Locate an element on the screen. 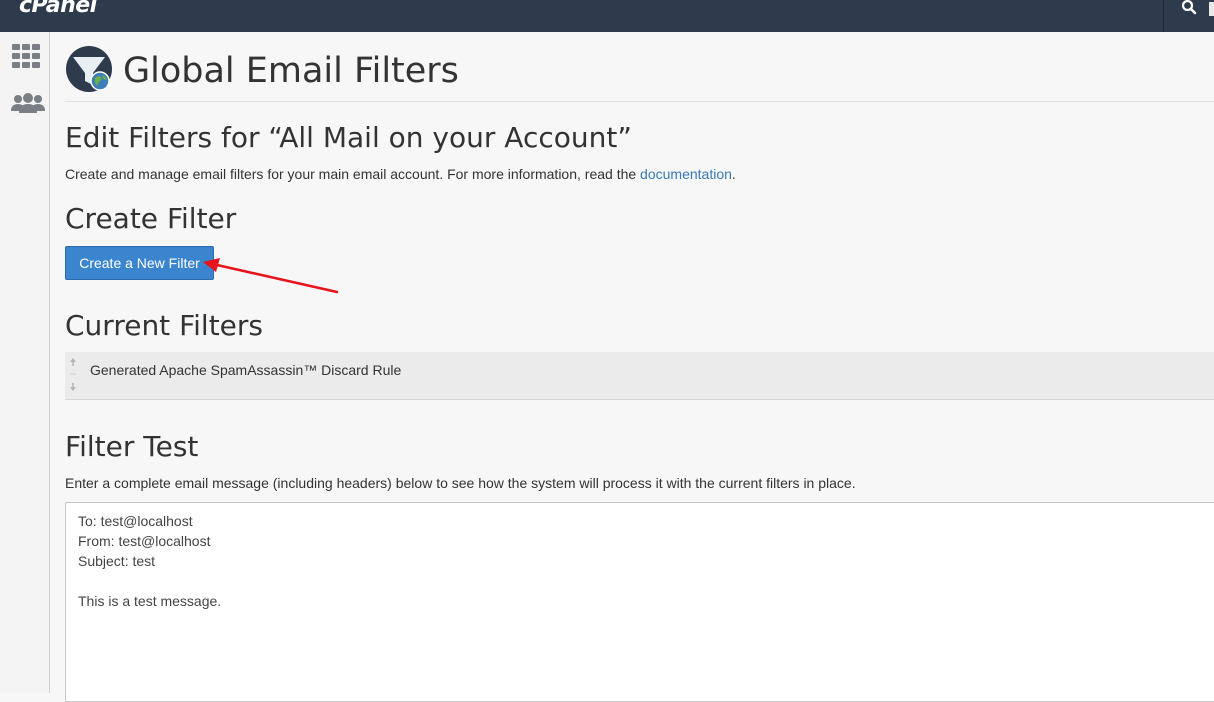 This screenshot has height=702, width=1214. create-new-filter-button: Create a New Filter is located at coordinates (139, 263).